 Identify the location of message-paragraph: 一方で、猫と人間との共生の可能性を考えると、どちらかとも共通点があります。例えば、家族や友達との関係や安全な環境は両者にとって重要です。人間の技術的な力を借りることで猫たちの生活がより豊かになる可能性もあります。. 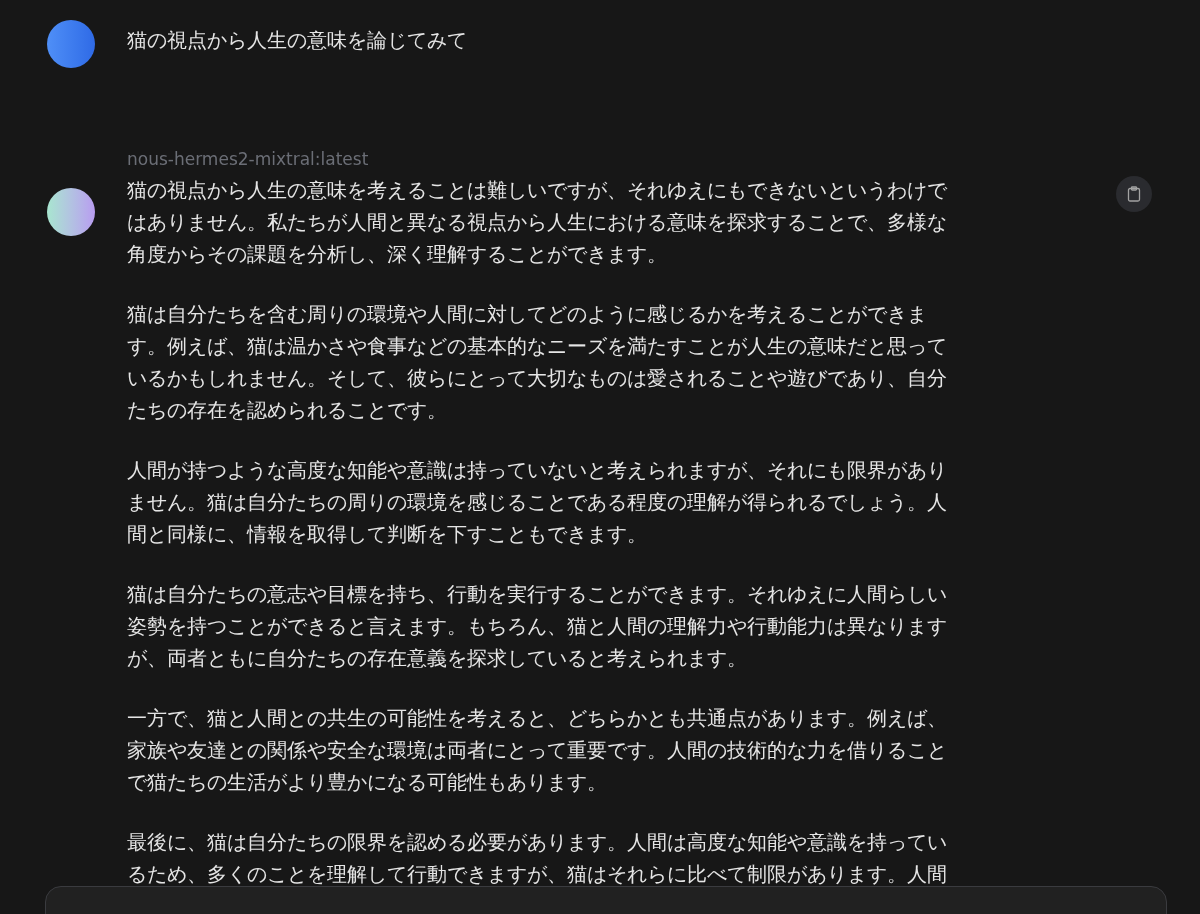
(537, 750).